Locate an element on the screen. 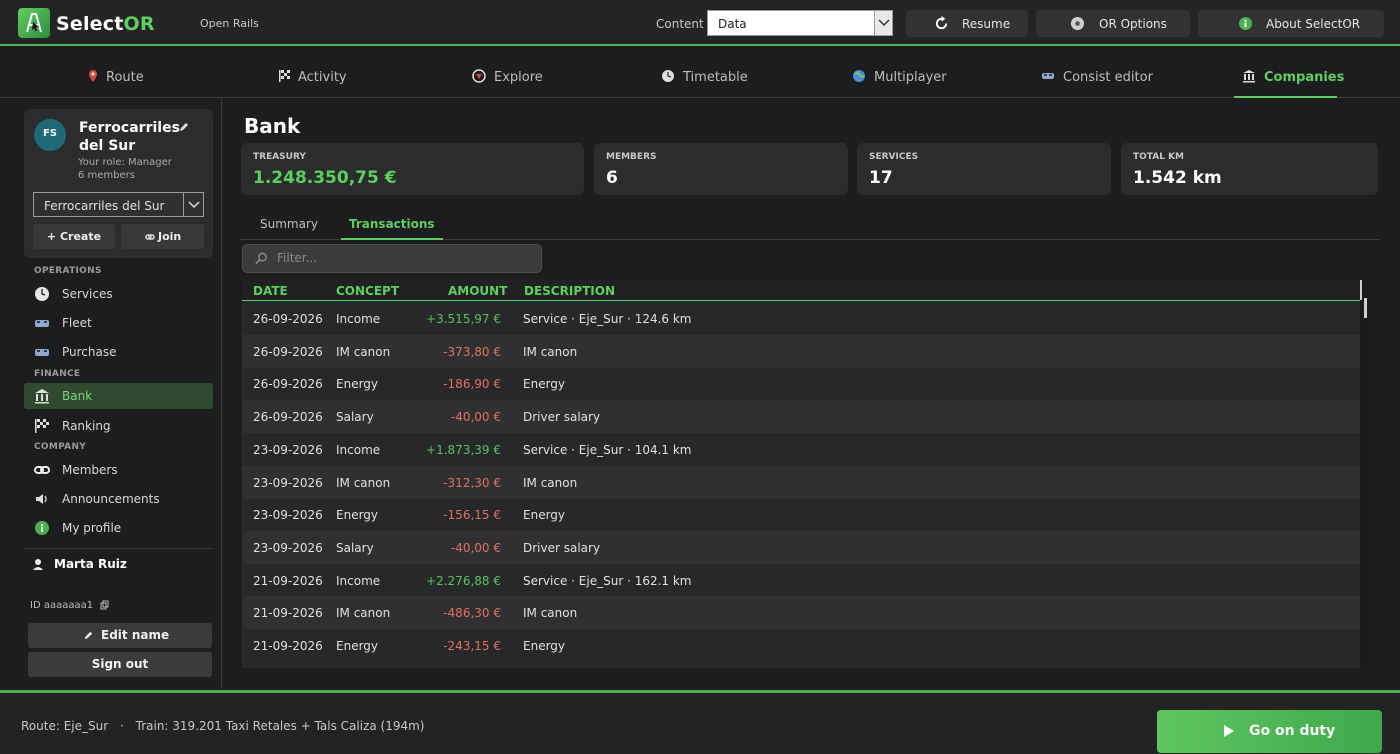 The height and width of the screenshot is (754, 1400). table-row: 21-09-2026 IM canon -486,30 € IM canon is located at coordinates (801, 613).